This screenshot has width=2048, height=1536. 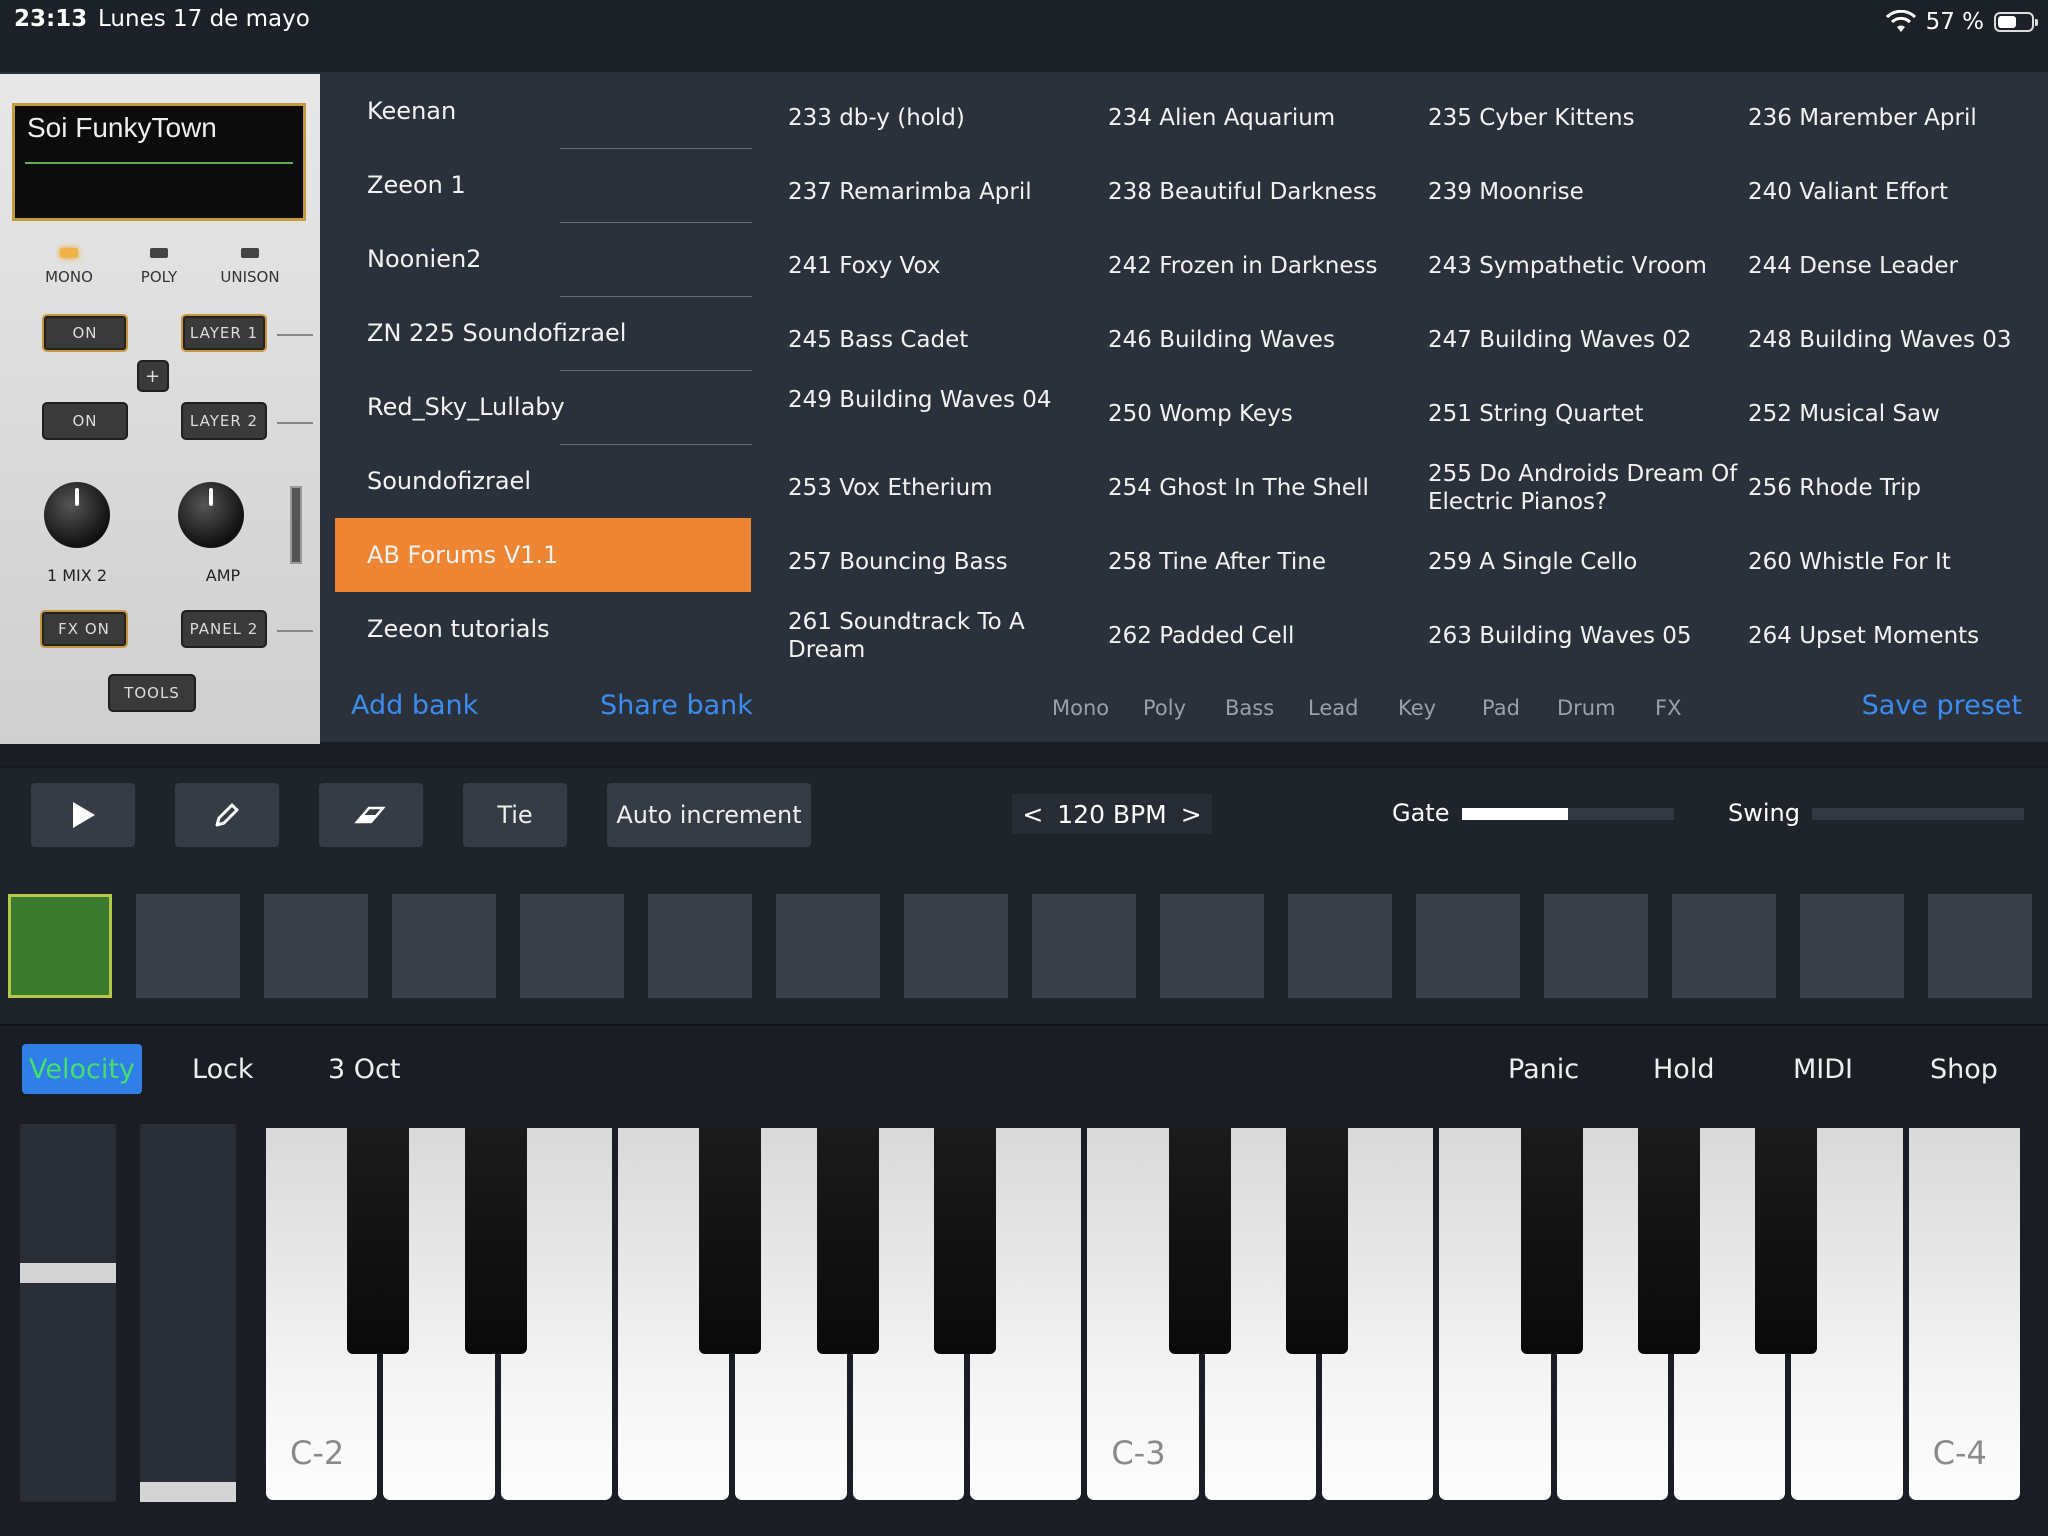 What do you see at coordinates (1333, 708) in the screenshot?
I see `category-lead: Lead` at bounding box center [1333, 708].